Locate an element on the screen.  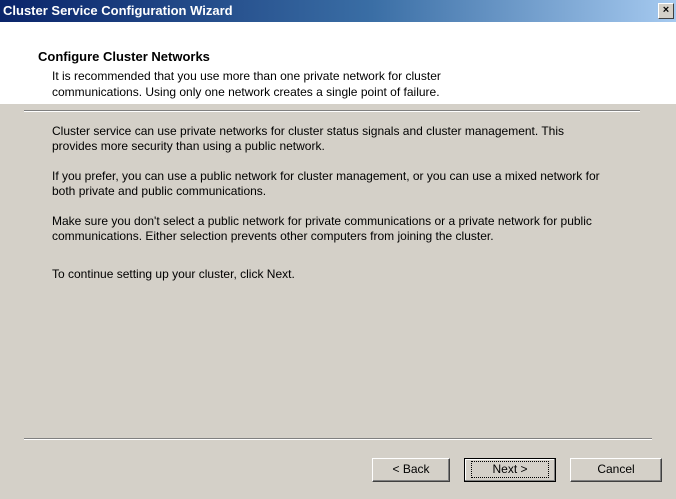
title-bar: Cluster Service Configuration Wizard × is located at coordinates (338, 11).